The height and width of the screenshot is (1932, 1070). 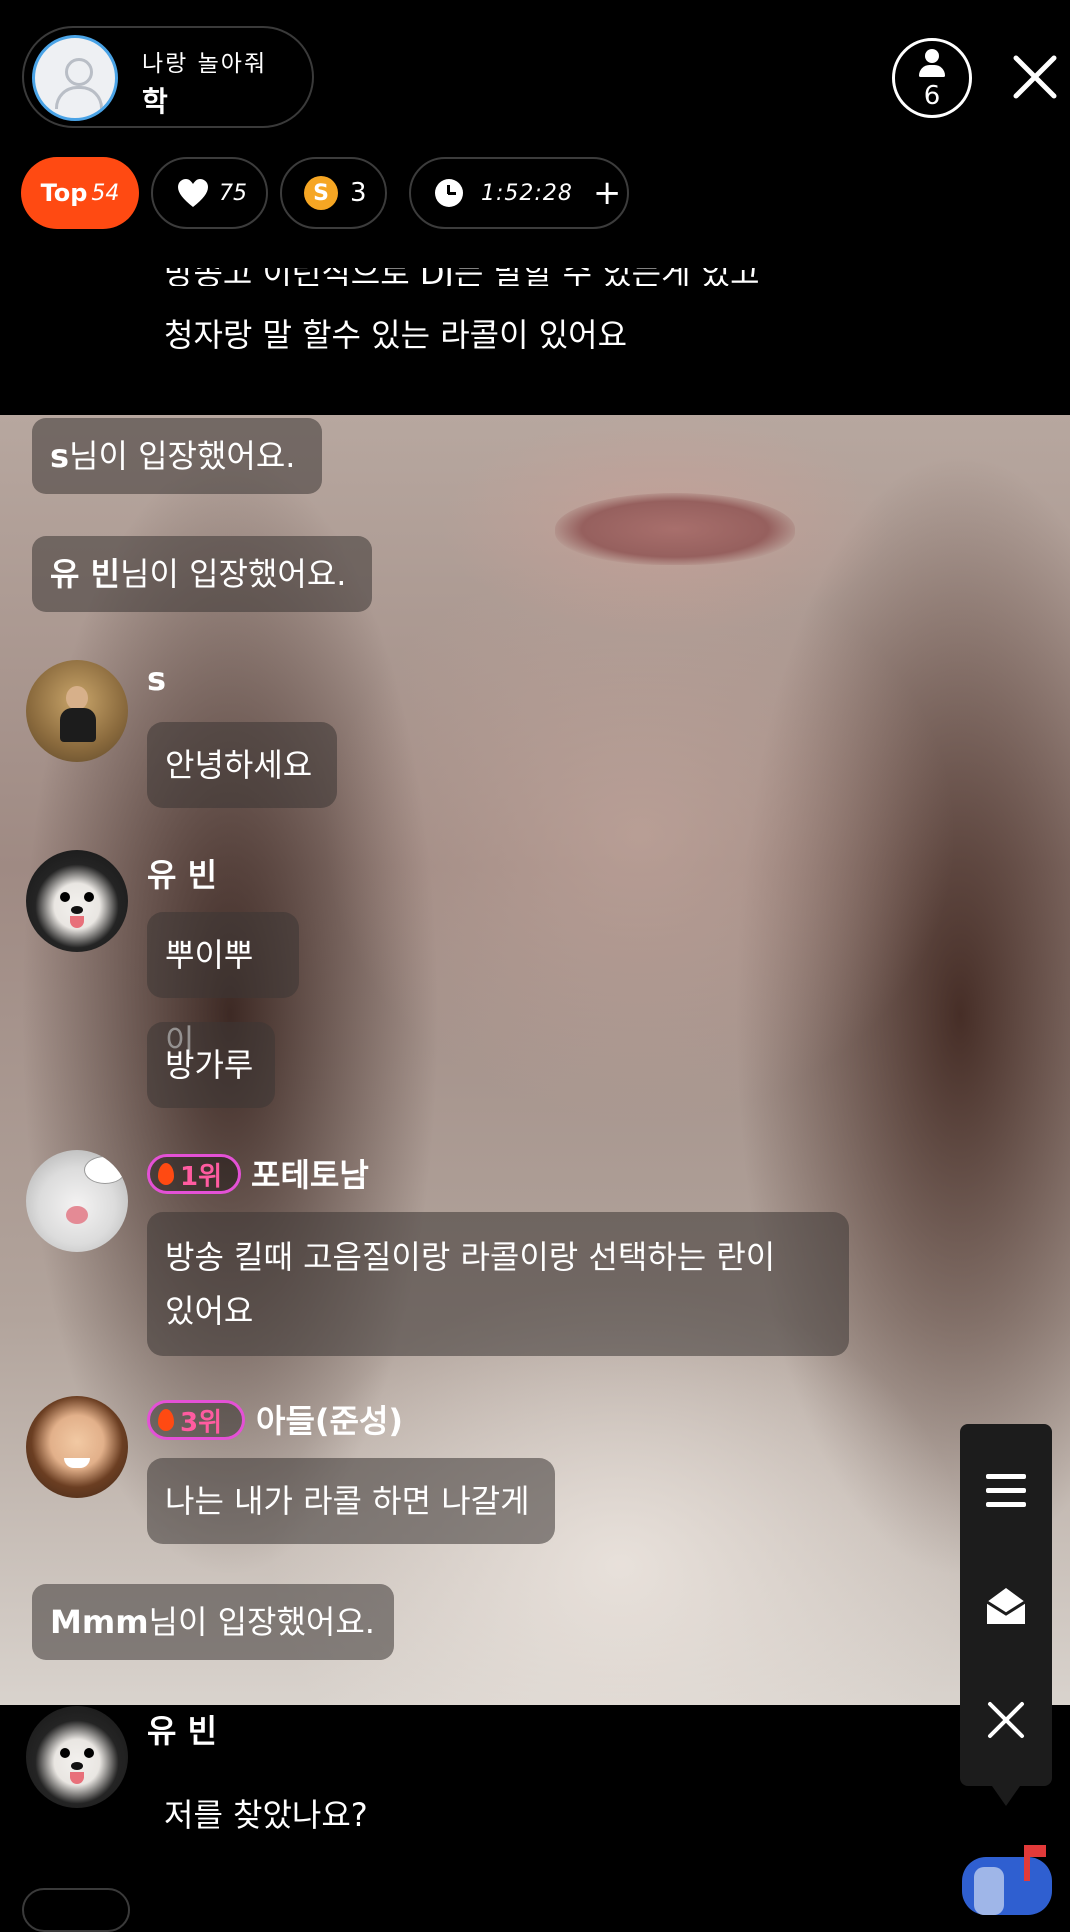 I want to click on close-icon, so click(x=1035, y=77).